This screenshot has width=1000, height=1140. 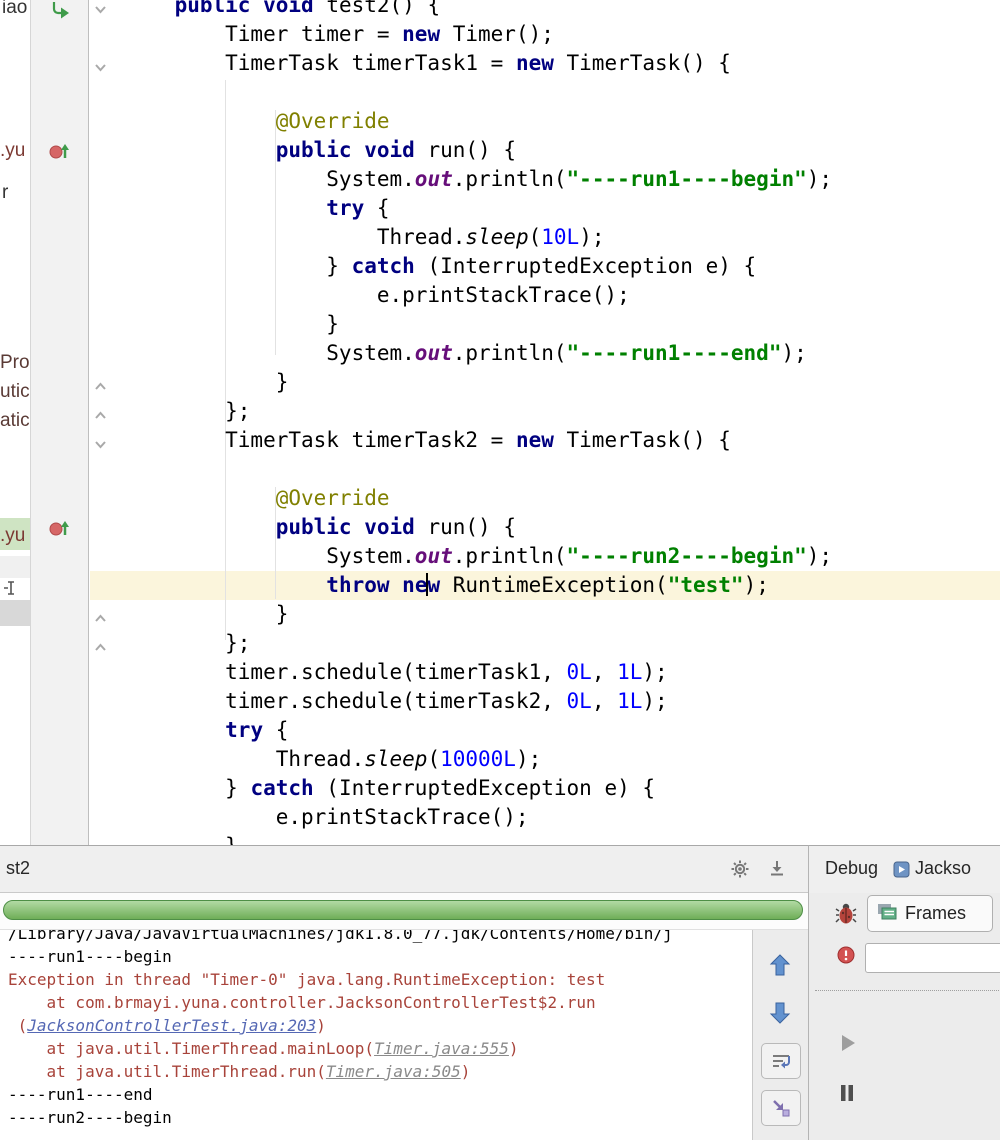 What do you see at coordinates (535, 237) in the screenshot?
I see `text-token: (` at bounding box center [535, 237].